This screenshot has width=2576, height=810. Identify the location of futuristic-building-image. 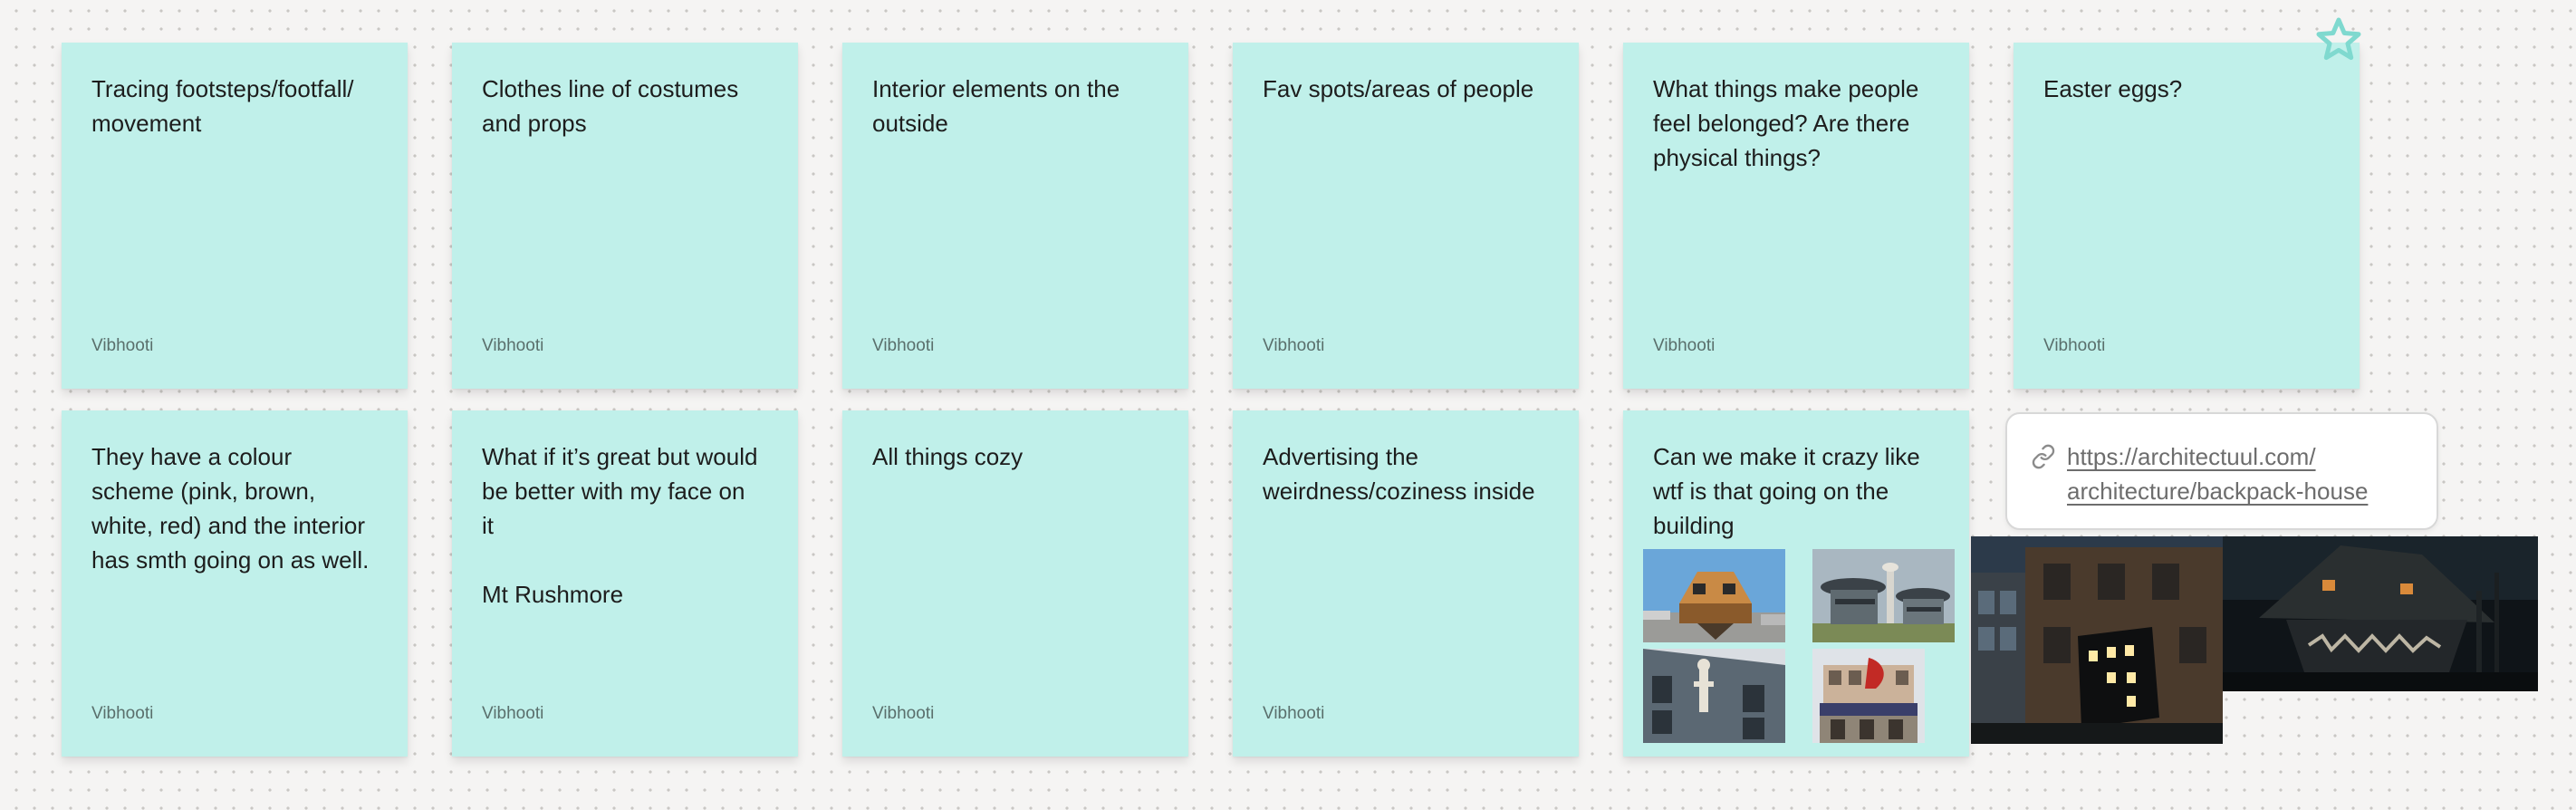
(1883, 595).